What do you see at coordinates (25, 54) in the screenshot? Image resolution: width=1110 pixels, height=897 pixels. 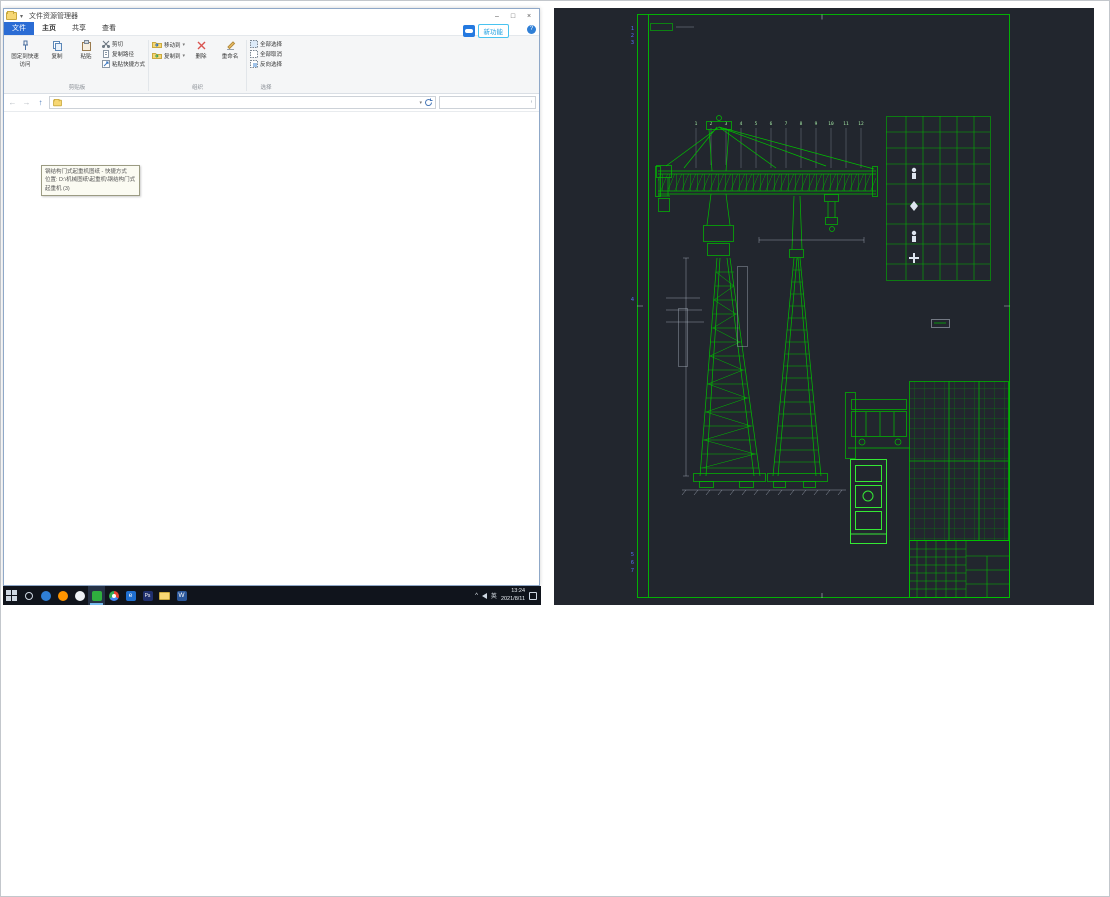 I see `pin-quick-access-button: 固定到快速访问` at bounding box center [25, 54].